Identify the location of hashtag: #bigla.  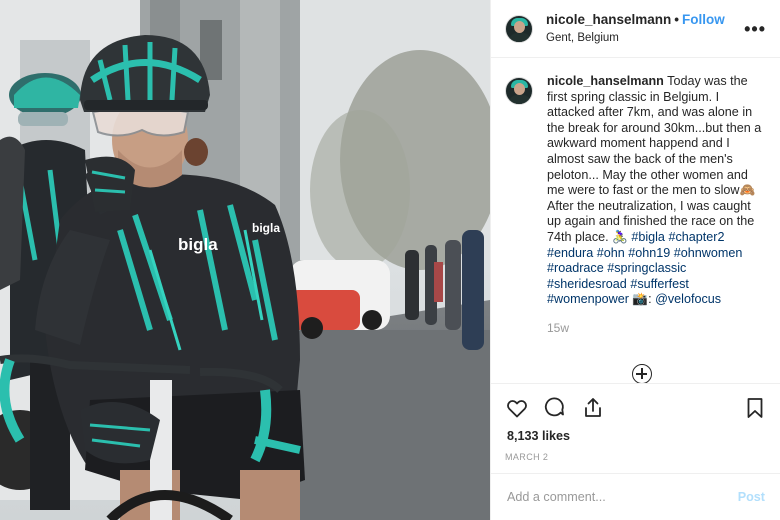
(648, 237).